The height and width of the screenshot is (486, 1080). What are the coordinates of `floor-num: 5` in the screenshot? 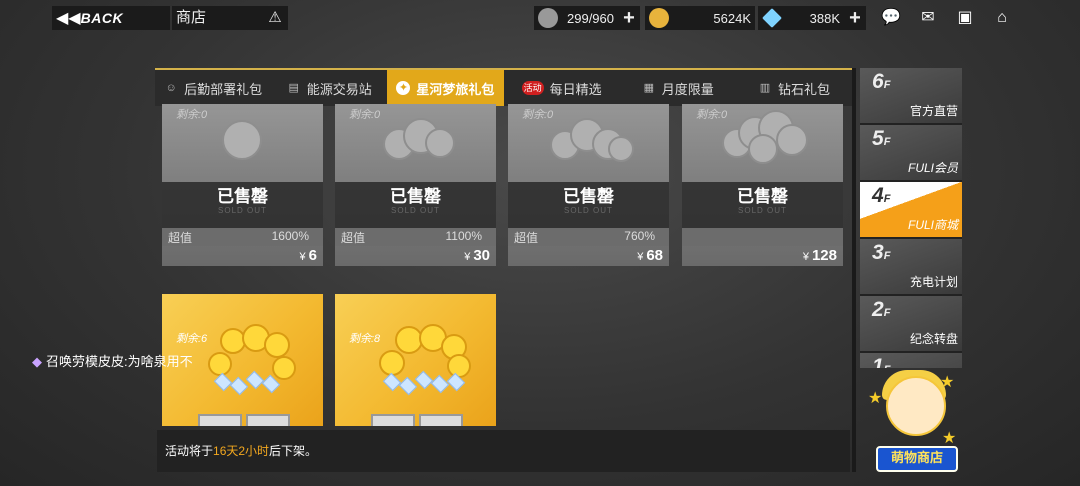 It's located at (878, 138).